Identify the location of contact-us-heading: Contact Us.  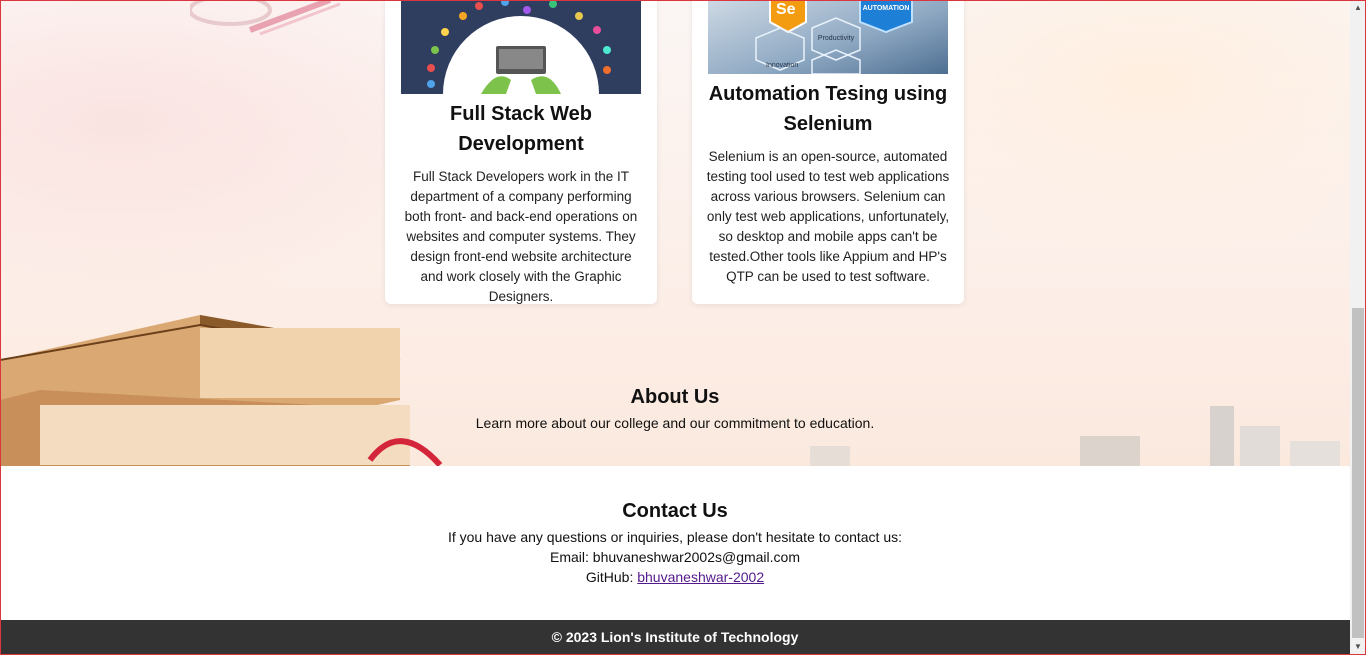
(675, 511).